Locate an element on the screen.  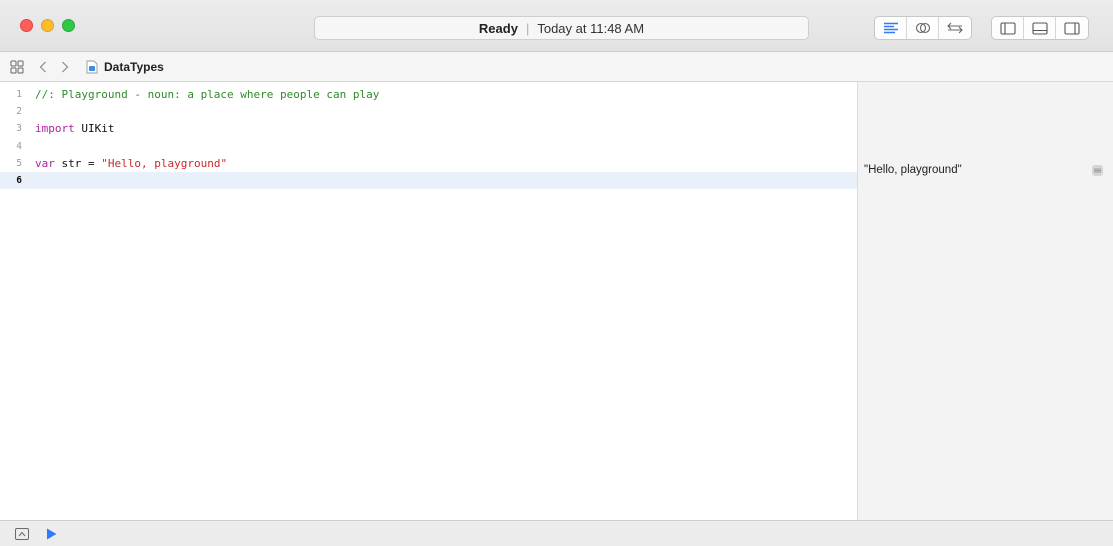
window-controls is located at coordinates (47, 25).